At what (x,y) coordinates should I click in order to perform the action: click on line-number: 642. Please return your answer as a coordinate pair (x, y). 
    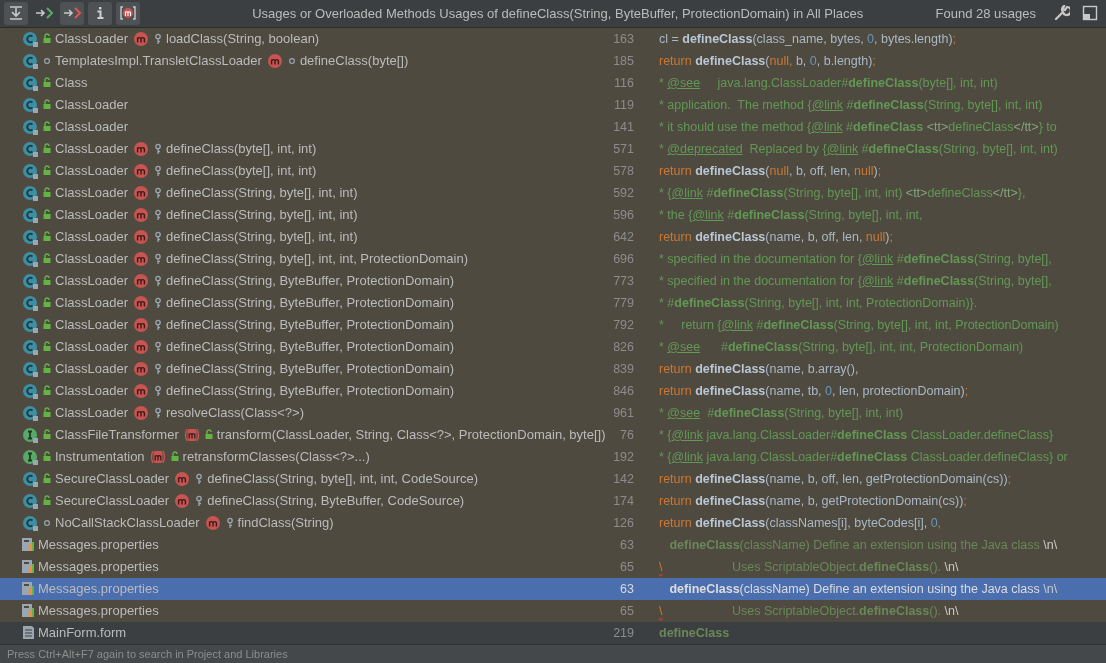
    Looking at the image, I should click on (623, 236).